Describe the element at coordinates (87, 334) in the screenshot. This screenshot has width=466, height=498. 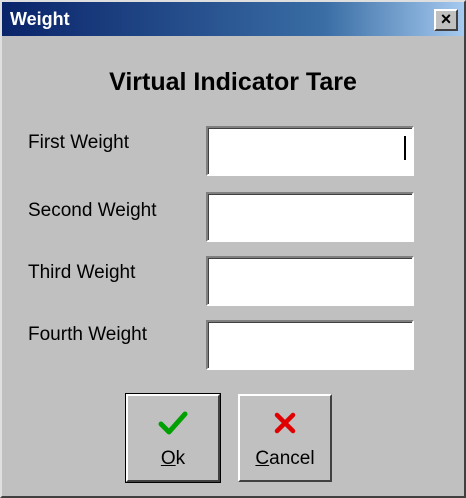
I see `fourth-weight-label: Fourth Weight` at that location.